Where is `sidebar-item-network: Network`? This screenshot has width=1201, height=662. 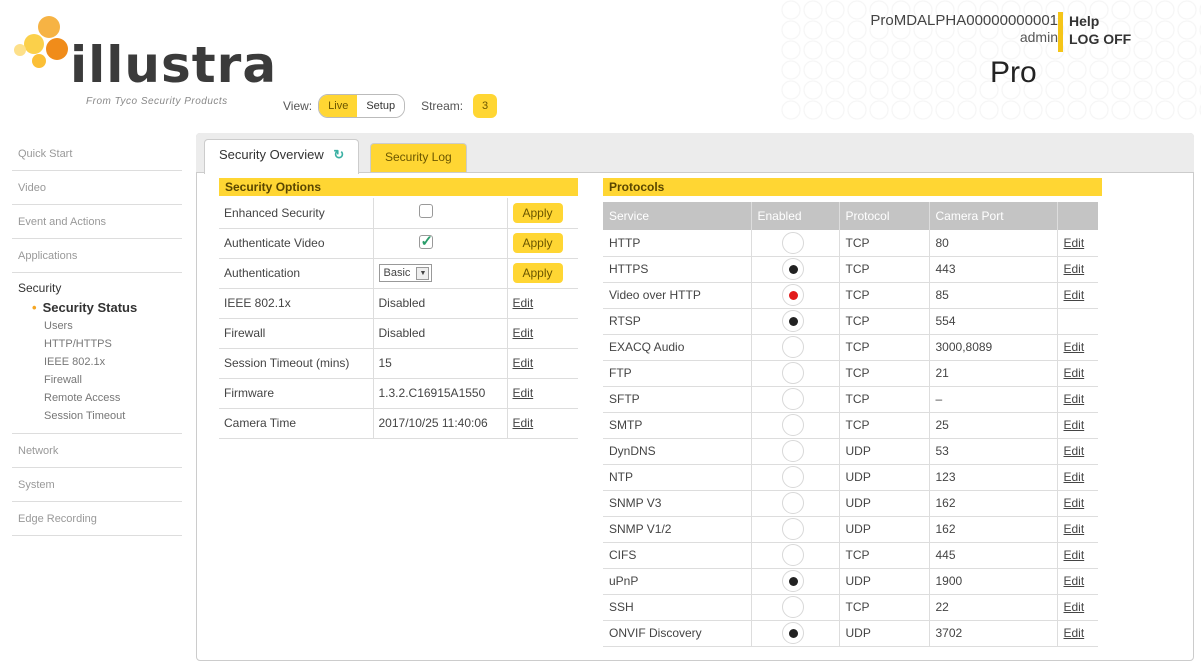
sidebar-item-network: Network is located at coordinates (97, 451).